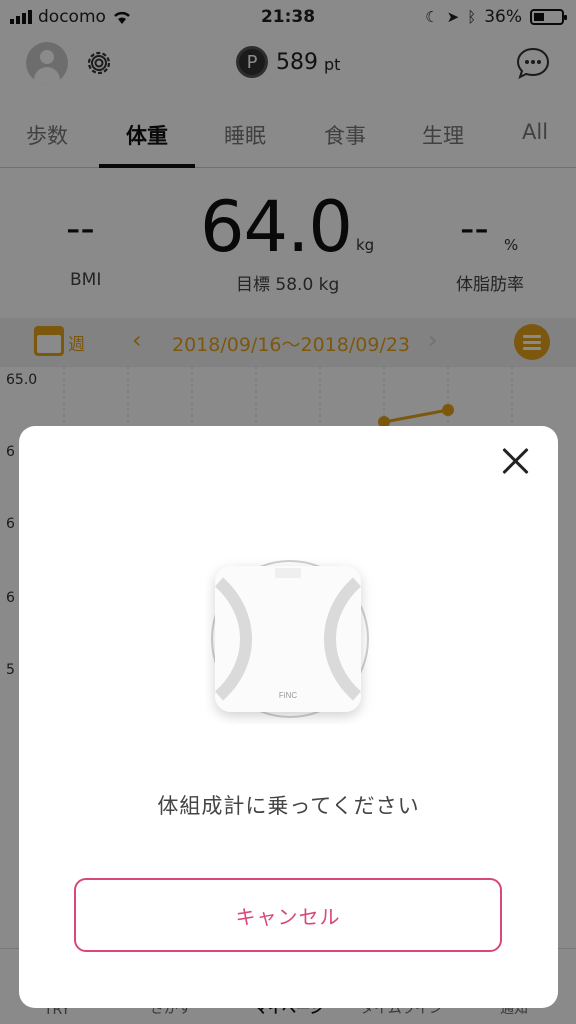 The height and width of the screenshot is (1024, 576). I want to click on cancel-button: キャンセル, so click(288, 915).